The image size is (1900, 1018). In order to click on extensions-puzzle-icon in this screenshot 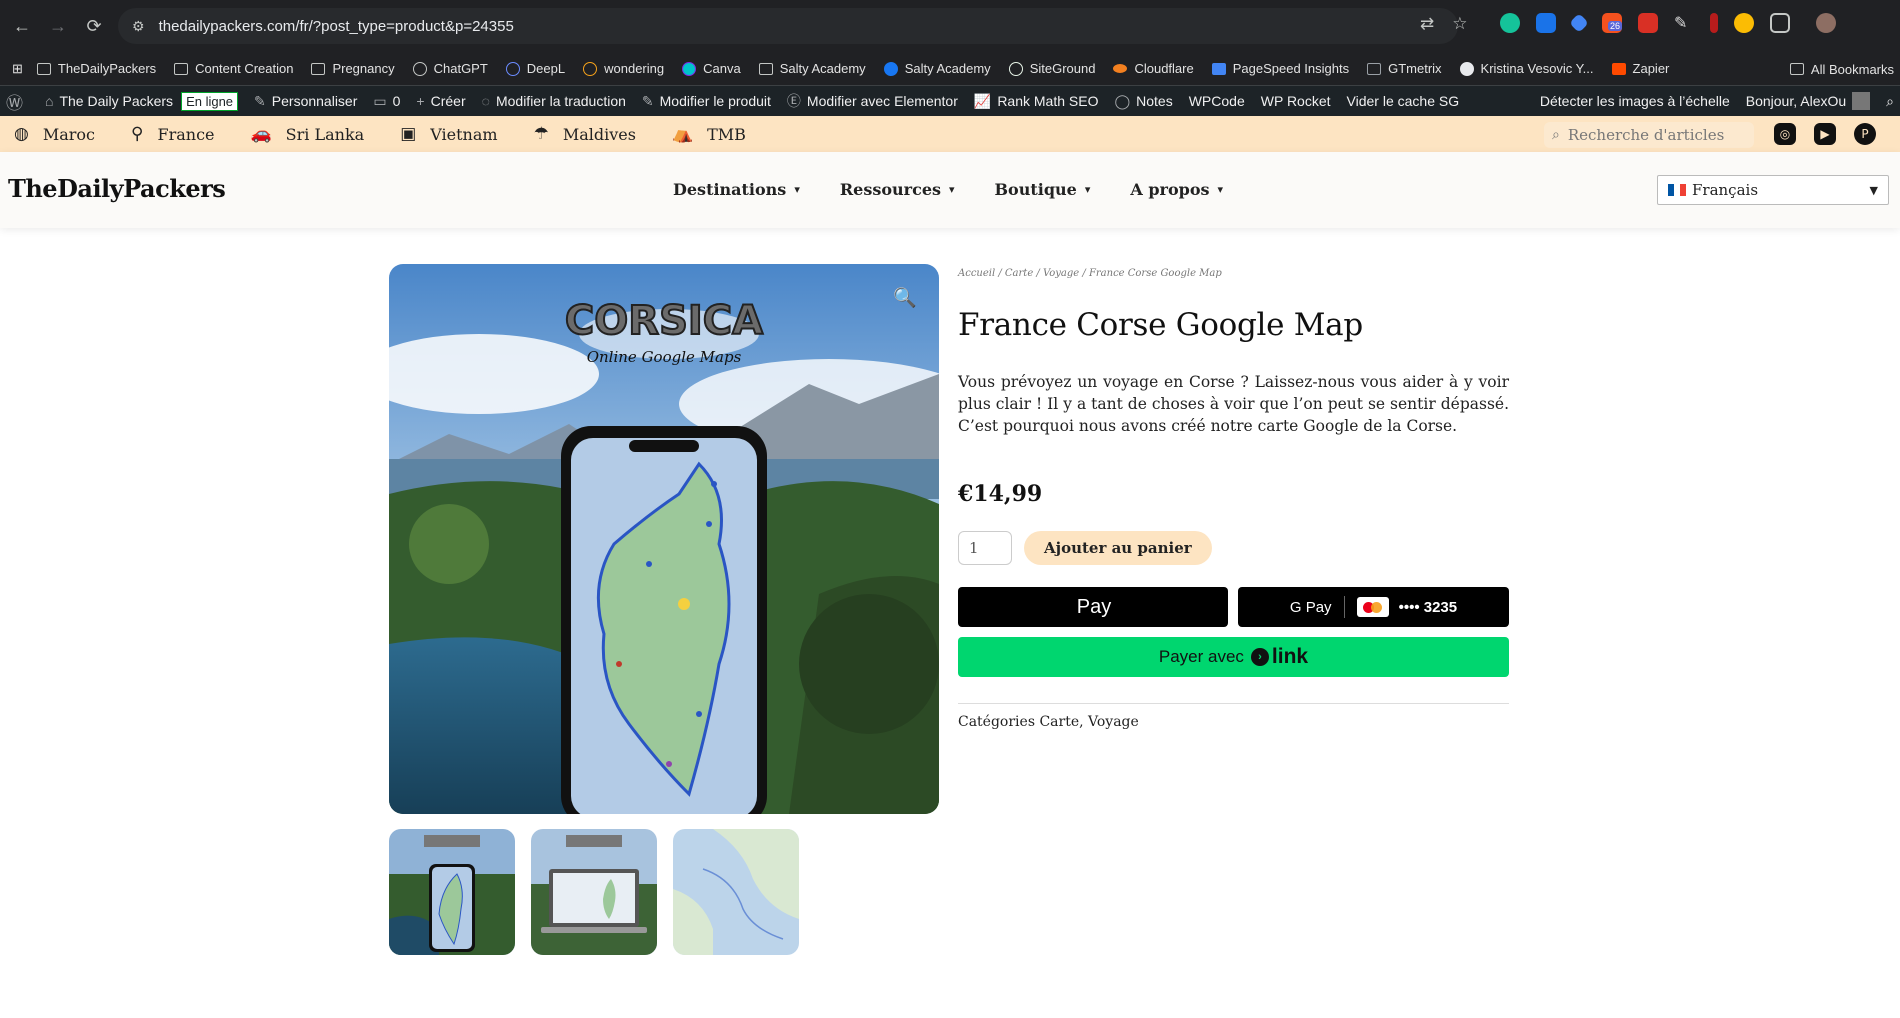, I will do `click(1780, 23)`.